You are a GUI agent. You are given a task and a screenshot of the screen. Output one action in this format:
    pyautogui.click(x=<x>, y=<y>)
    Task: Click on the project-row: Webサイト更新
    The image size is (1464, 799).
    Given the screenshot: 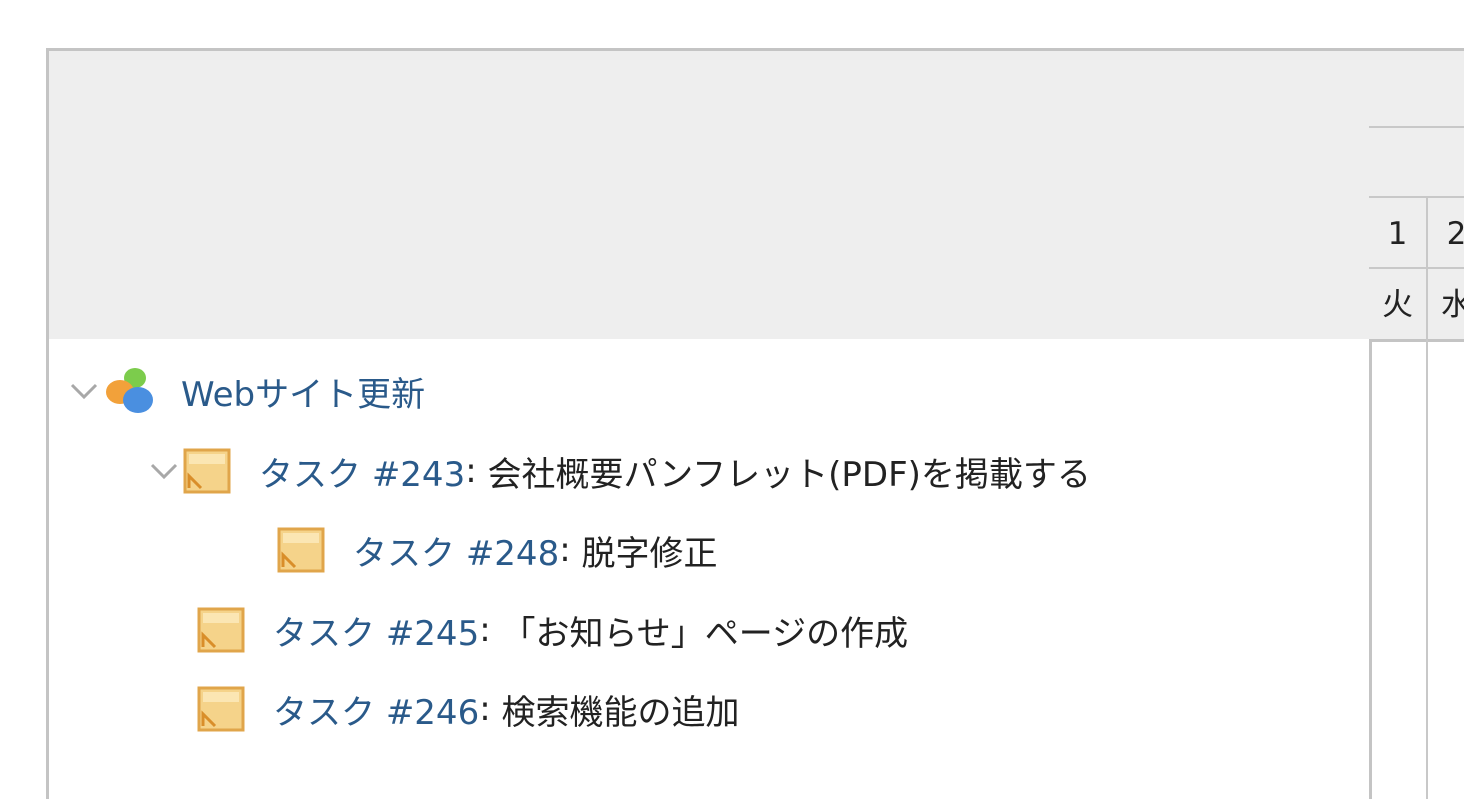 What is the action you would take?
    pyautogui.click(x=246, y=391)
    